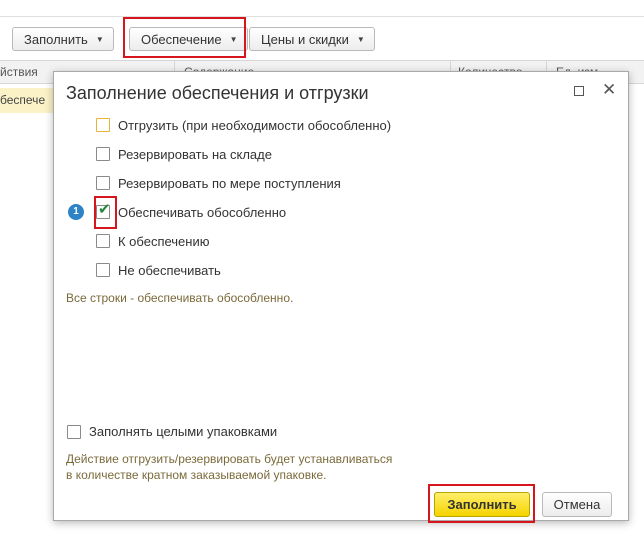 This screenshot has width=644, height=535. I want to click on checkmark-icon: ✔, so click(104, 209).